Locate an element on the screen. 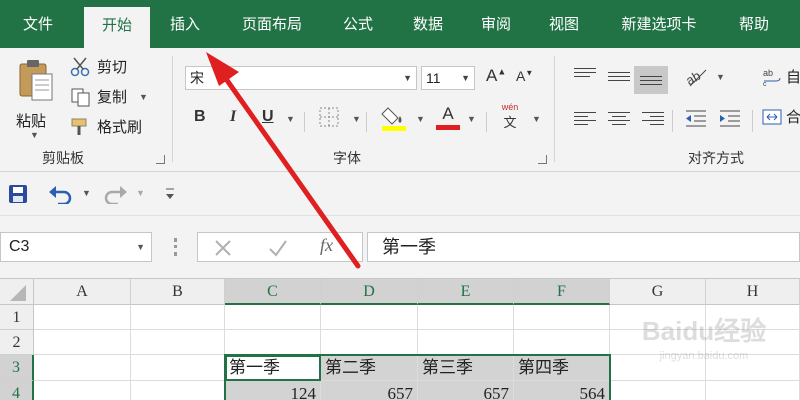  column-header-a: A is located at coordinates (82, 292).